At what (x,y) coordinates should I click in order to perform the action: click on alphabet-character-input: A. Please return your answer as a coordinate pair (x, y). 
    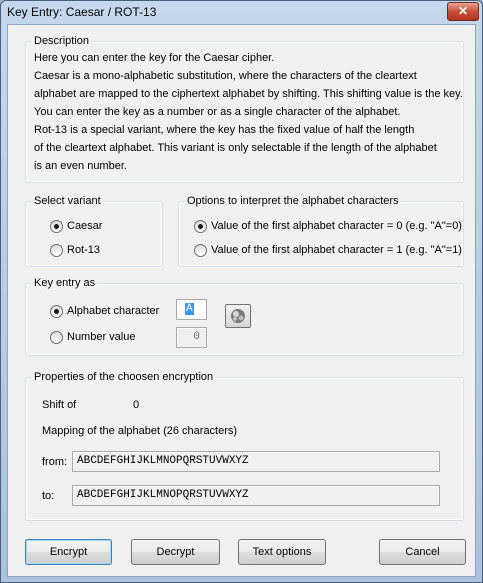
    Looking at the image, I should click on (191, 309).